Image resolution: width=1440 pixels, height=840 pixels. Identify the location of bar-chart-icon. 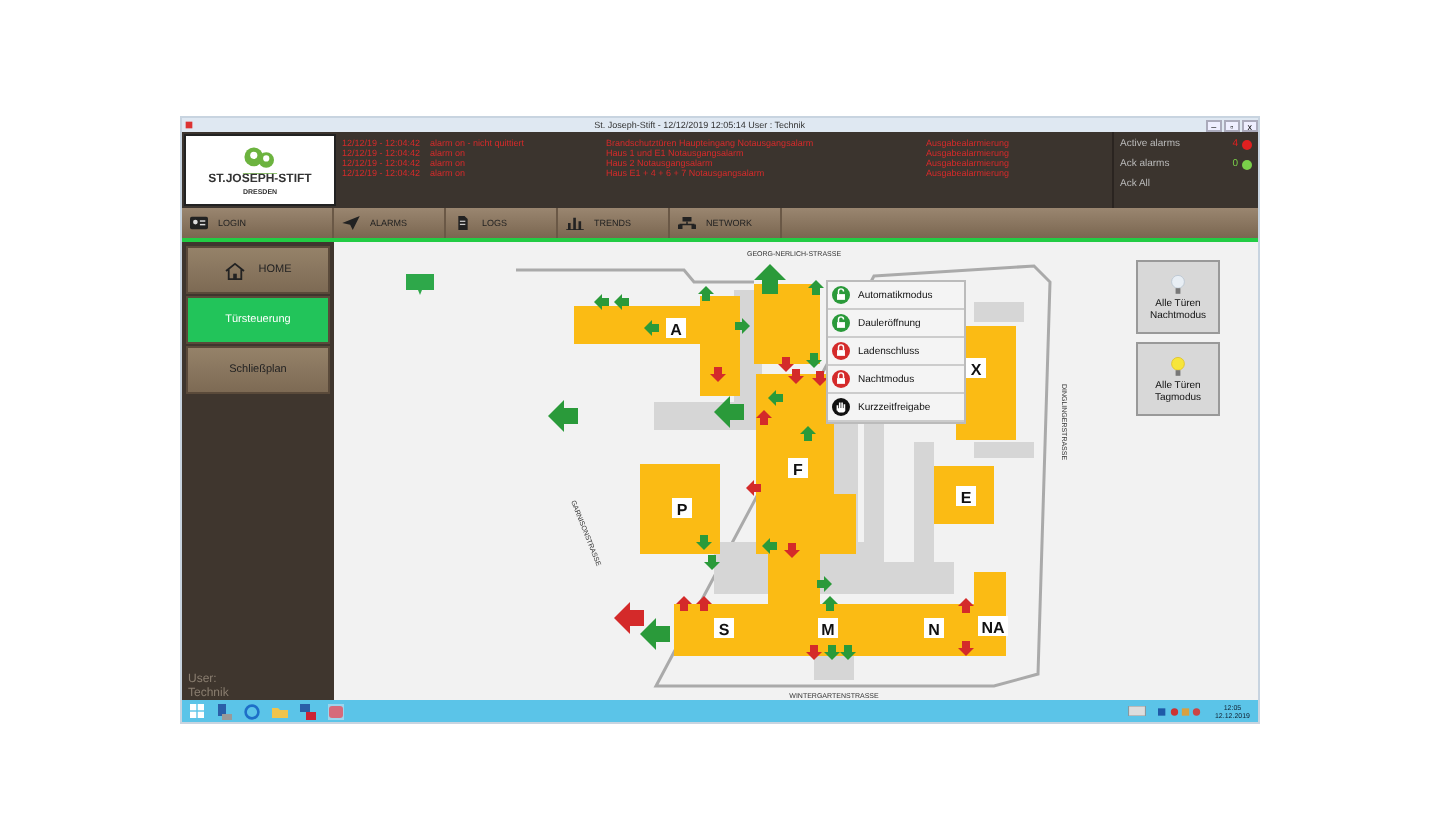
(575, 223).